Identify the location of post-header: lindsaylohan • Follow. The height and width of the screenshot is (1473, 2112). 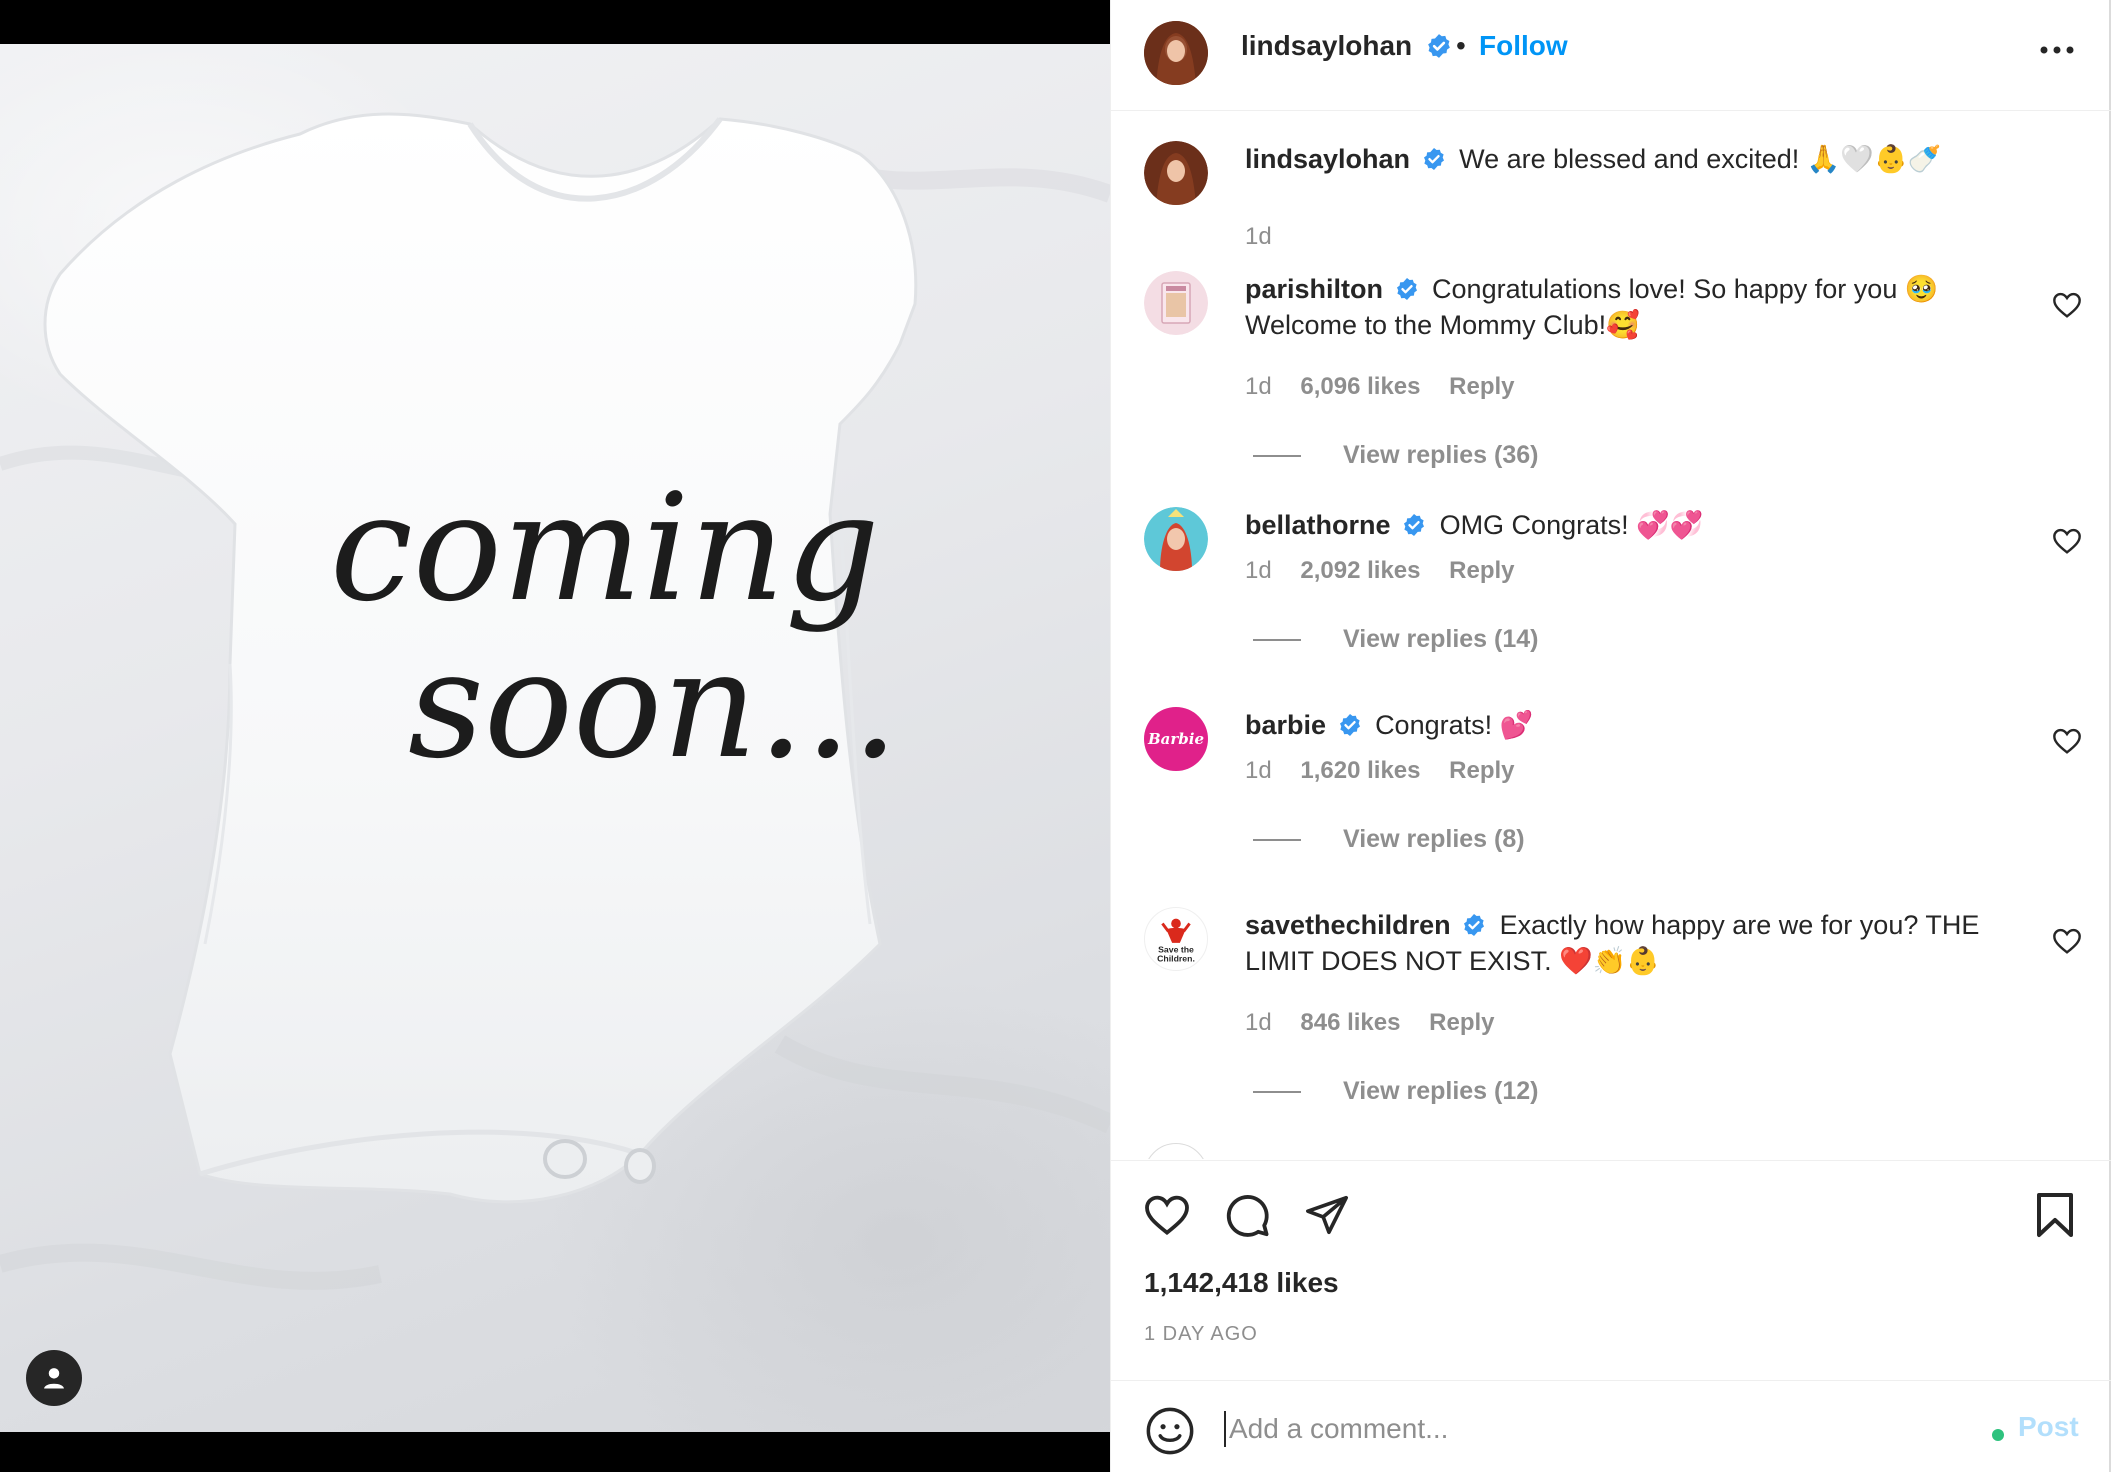
(1611, 55).